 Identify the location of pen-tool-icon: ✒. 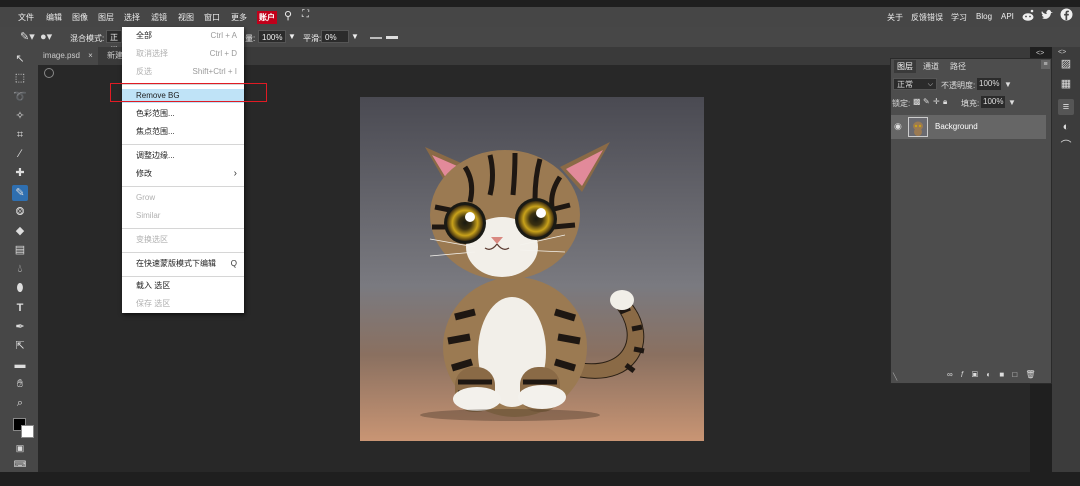
(20, 327).